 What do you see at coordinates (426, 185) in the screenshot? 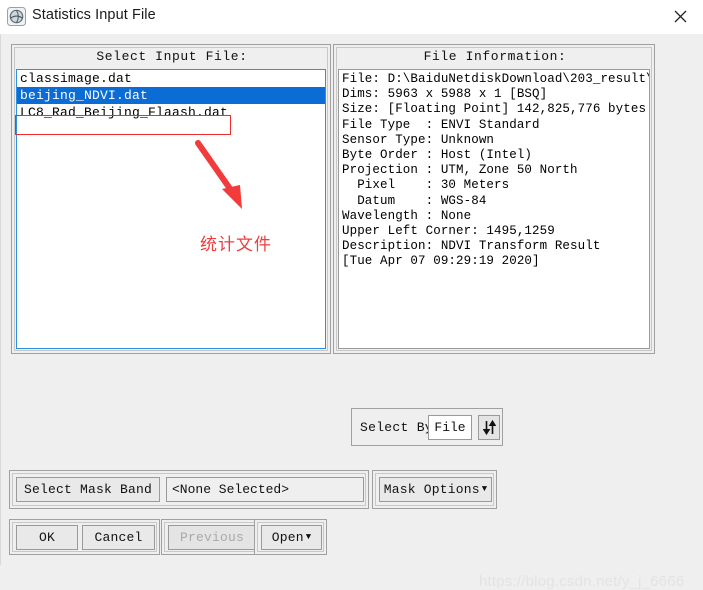
I see `info-line: Pixel : 30 Meters` at bounding box center [426, 185].